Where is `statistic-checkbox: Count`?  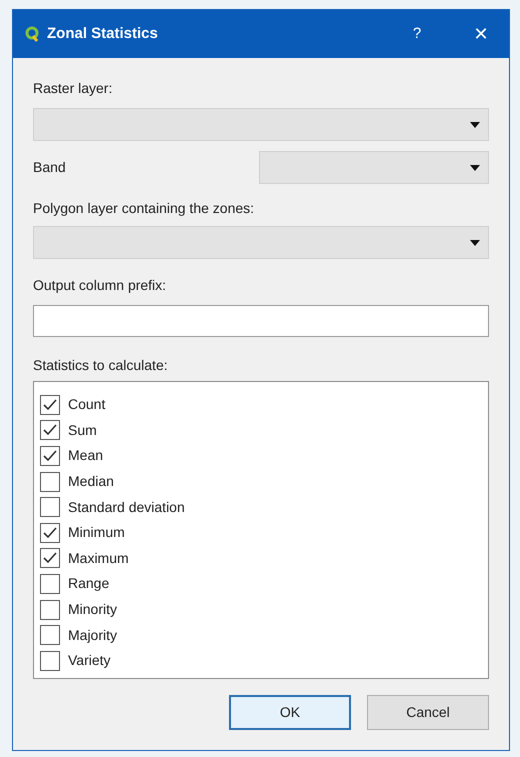 statistic-checkbox: Count is located at coordinates (77, 405).